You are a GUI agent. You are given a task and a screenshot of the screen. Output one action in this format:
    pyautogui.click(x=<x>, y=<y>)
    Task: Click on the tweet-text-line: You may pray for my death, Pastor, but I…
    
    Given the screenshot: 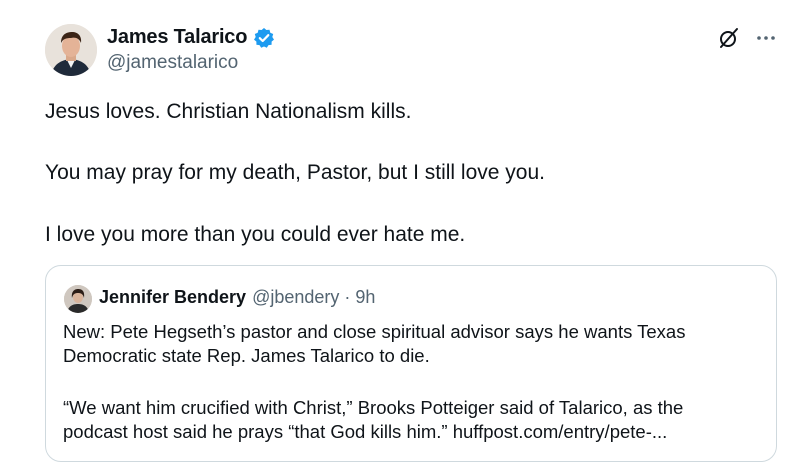 What is the action you would take?
    pyautogui.click(x=295, y=172)
    